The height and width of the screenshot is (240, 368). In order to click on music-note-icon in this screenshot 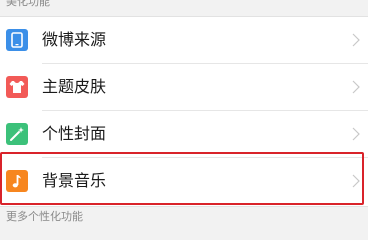, I will do `click(17, 181)`.